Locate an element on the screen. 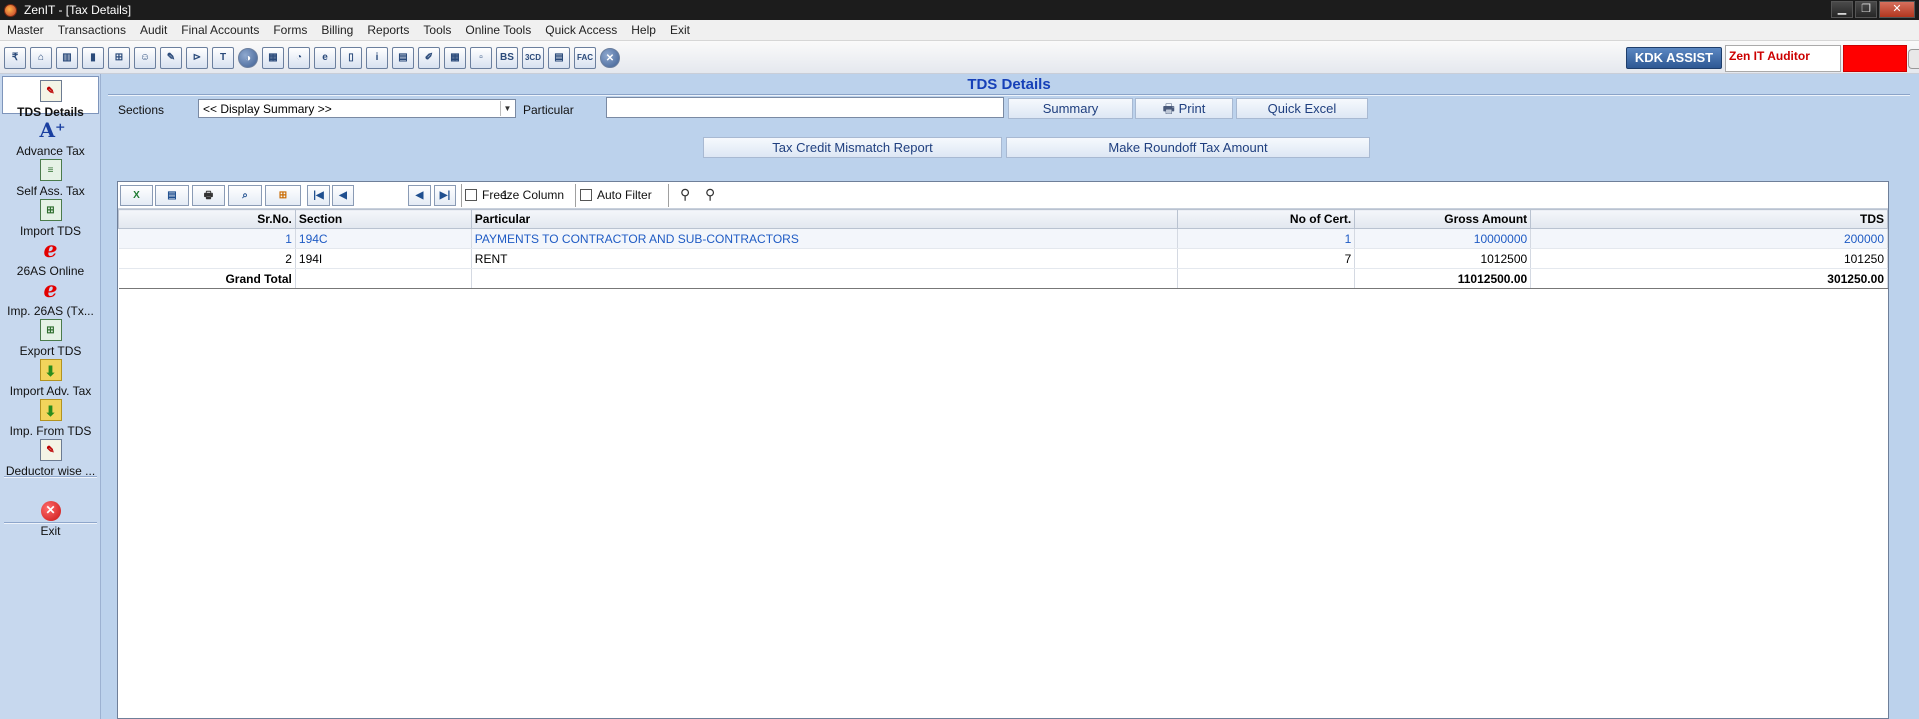  page-title: TDS Details is located at coordinates (1009, 84).